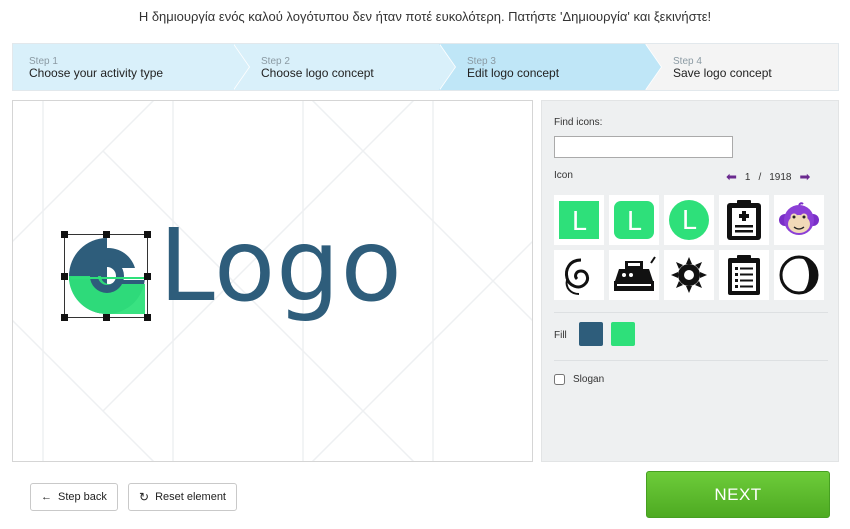 The image size is (850, 529). I want to click on printer-scanner-icon, so click(635, 273).